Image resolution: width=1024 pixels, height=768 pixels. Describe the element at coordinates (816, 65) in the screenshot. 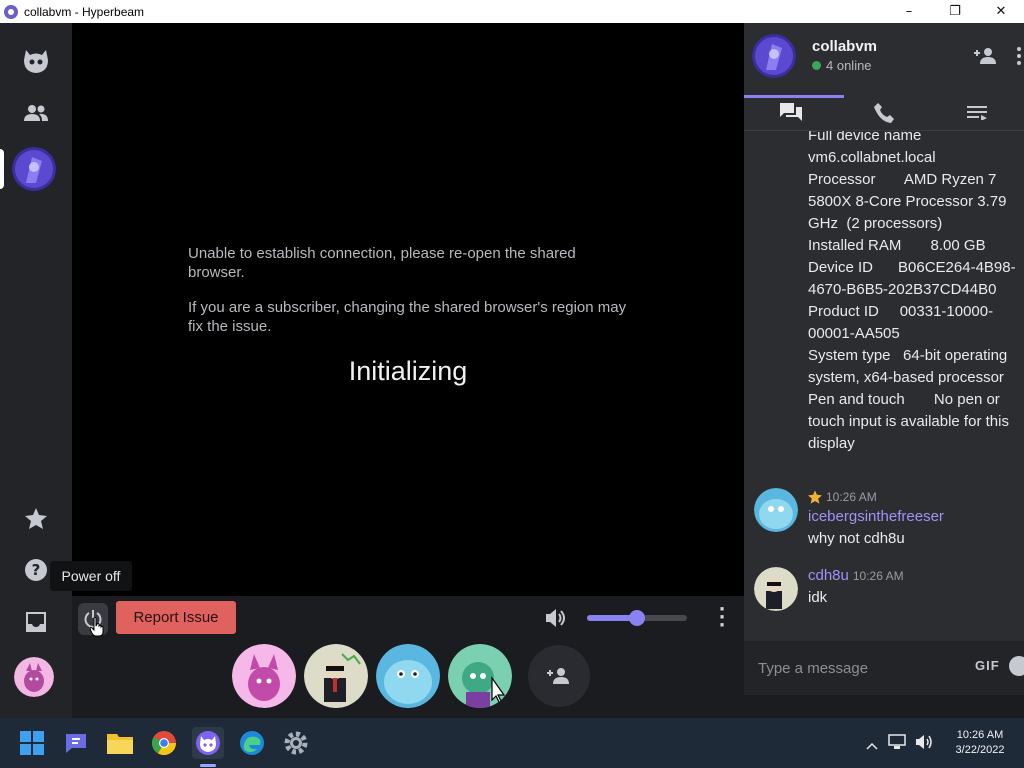

I see `online-status-dot` at that location.